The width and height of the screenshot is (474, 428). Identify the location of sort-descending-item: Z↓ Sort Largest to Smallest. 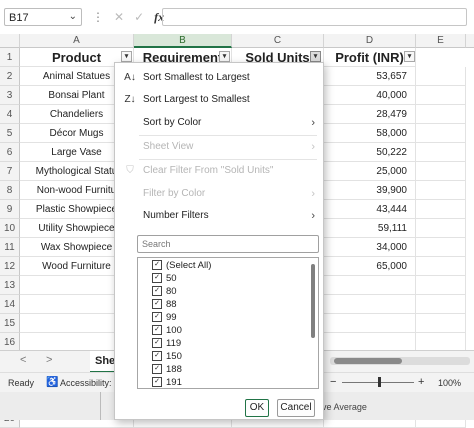
(219, 100).